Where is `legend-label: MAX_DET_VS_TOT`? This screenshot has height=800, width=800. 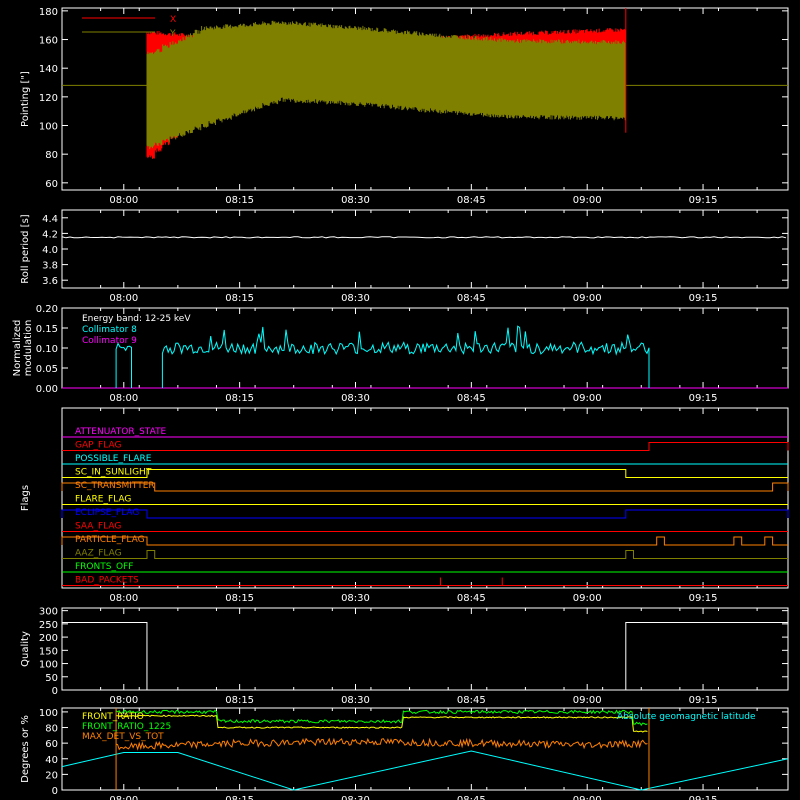
legend-label: MAX_DET_VS_TOT is located at coordinates (123, 737).